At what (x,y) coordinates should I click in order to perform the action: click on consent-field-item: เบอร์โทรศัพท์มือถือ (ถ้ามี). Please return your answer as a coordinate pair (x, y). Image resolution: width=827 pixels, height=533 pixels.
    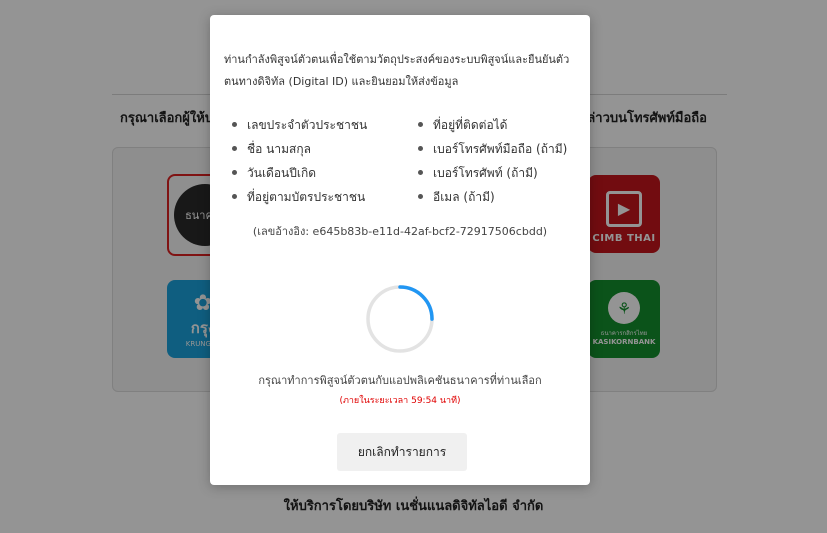
    Looking at the image, I should click on (492, 149).